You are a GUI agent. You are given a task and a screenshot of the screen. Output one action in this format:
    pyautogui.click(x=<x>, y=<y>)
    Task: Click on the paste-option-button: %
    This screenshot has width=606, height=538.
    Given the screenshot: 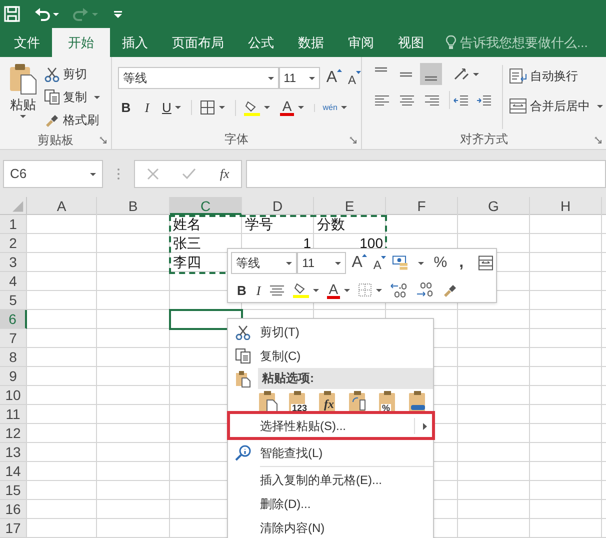 What is the action you would take?
    pyautogui.click(x=389, y=402)
    